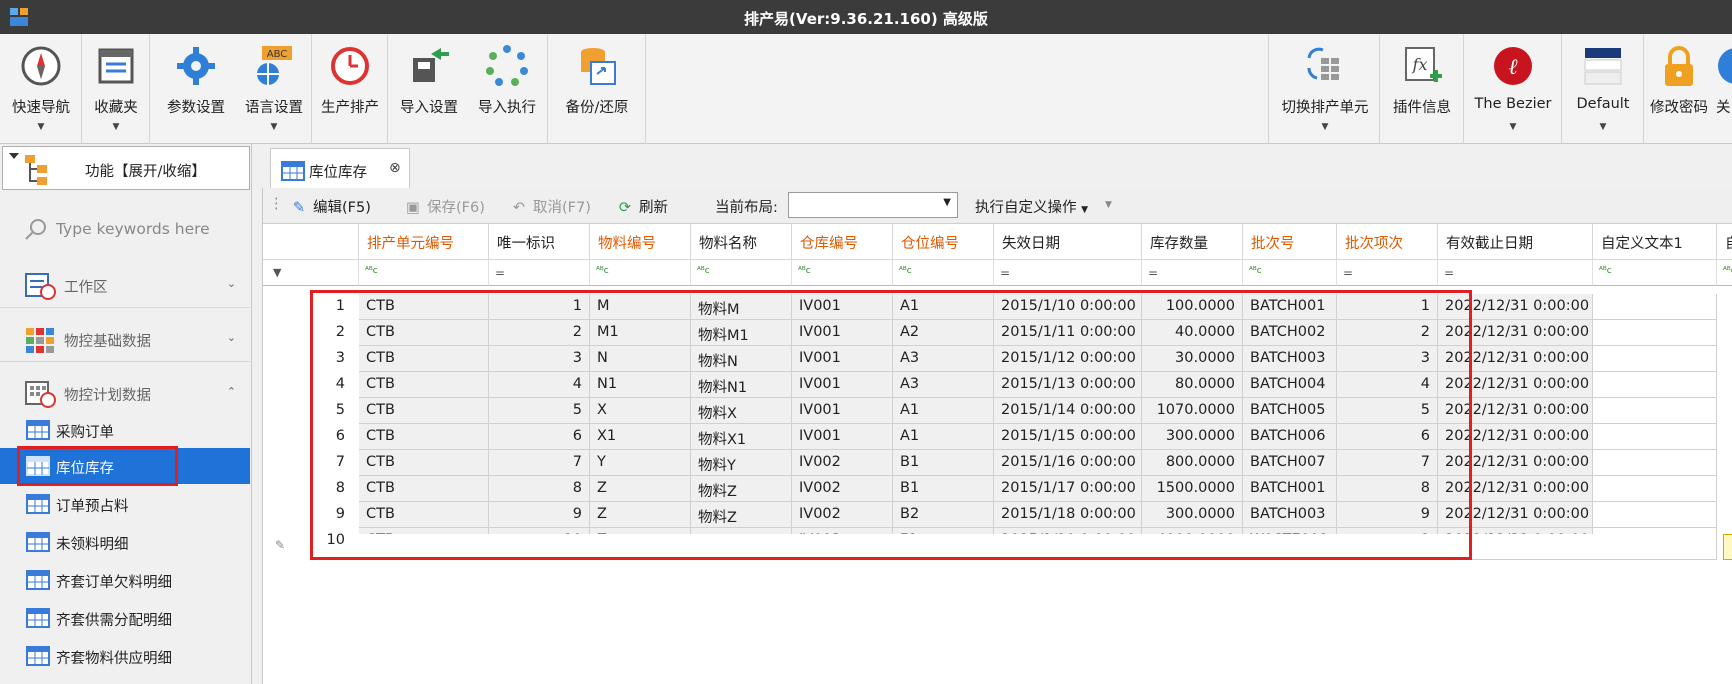 Image resolution: width=1732 pixels, height=684 pixels. What do you see at coordinates (196, 89) in the screenshot?
I see `param-settings-button: 参数设置` at bounding box center [196, 89].